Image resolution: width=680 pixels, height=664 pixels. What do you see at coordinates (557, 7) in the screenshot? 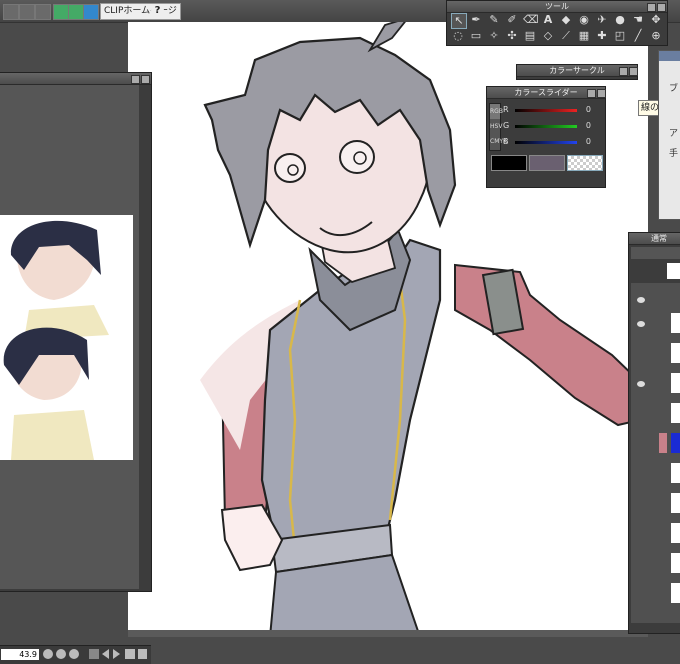
I see `tool-palette-title: ツール` at bounding box center [557, 7].